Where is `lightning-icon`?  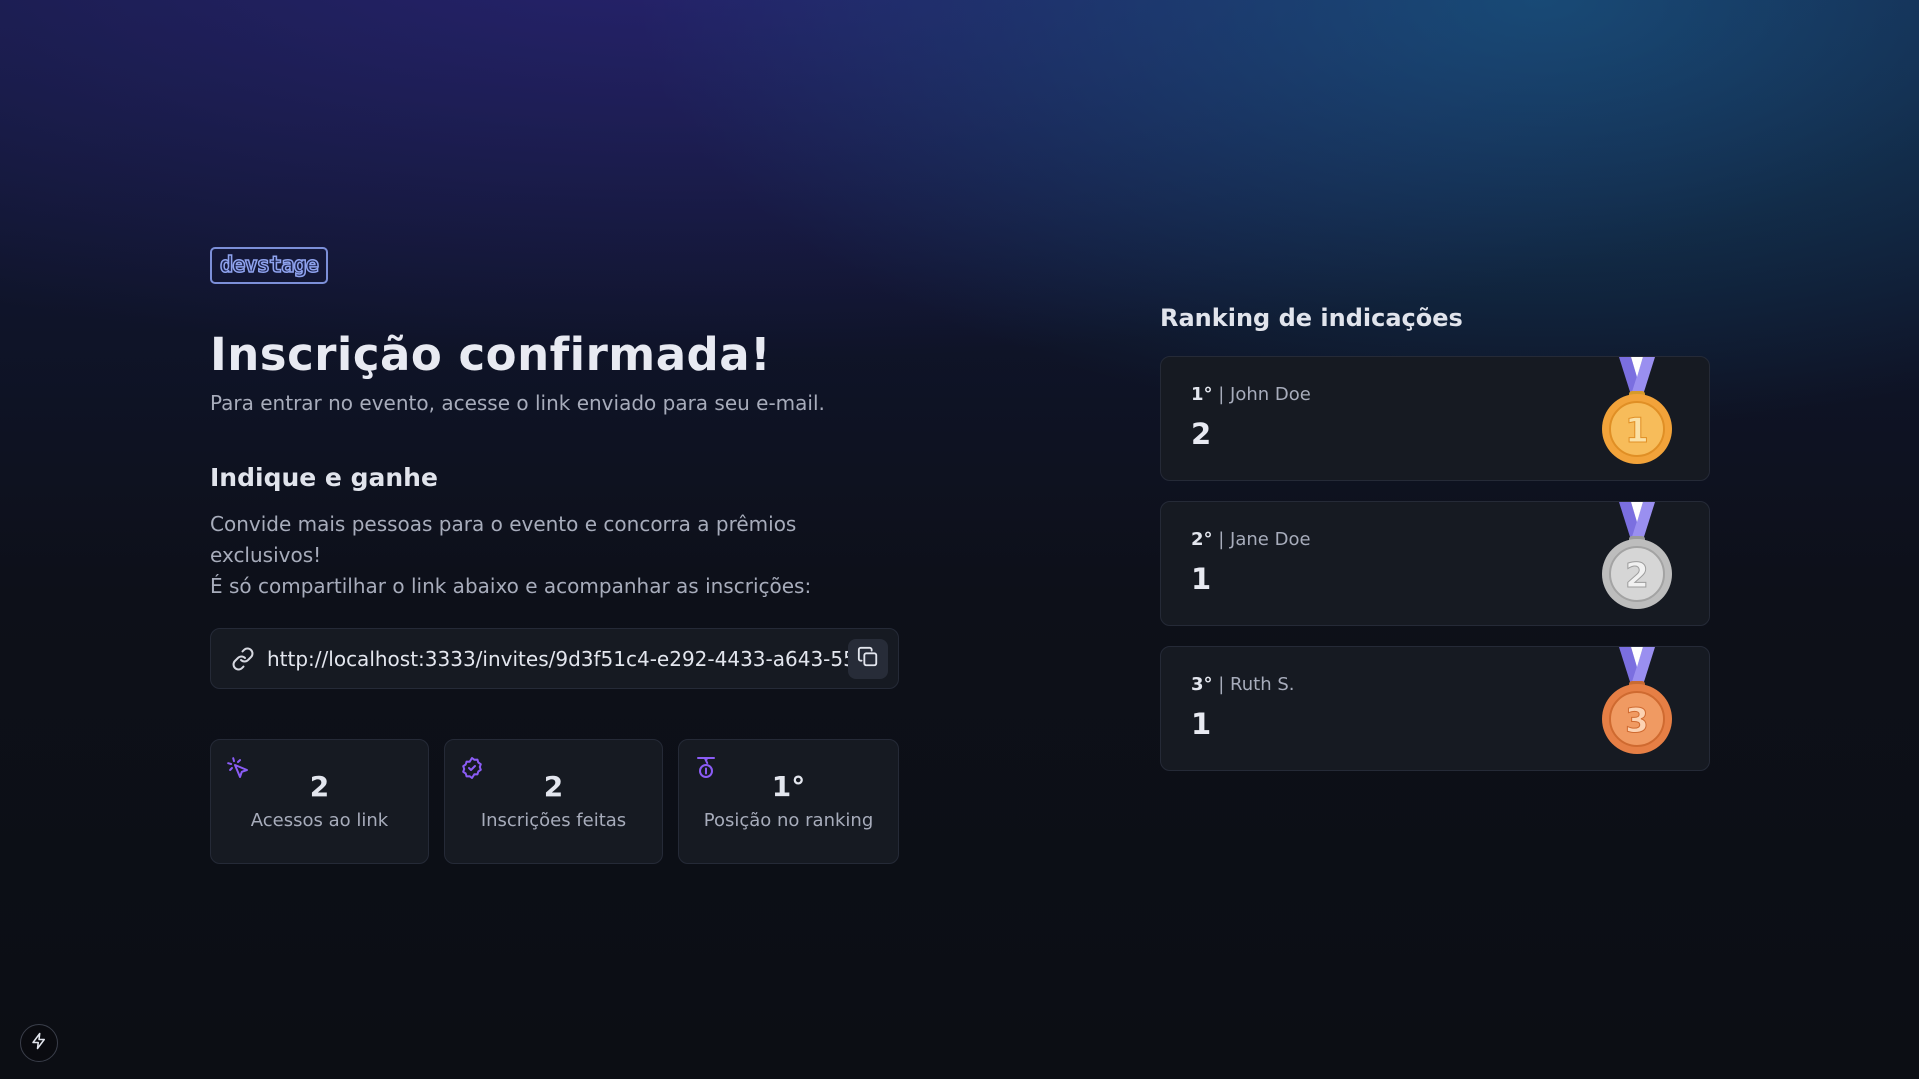
lightning-icon is located at coordinates (39, 1043).